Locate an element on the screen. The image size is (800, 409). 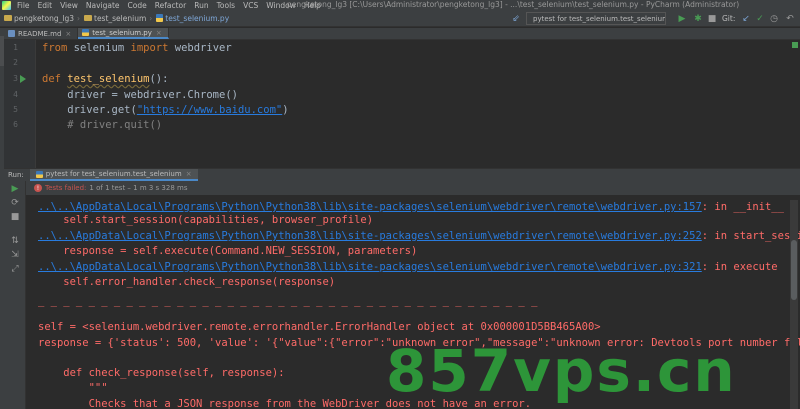
git-update-icon: ↙ is located at coordinates (746, 18).